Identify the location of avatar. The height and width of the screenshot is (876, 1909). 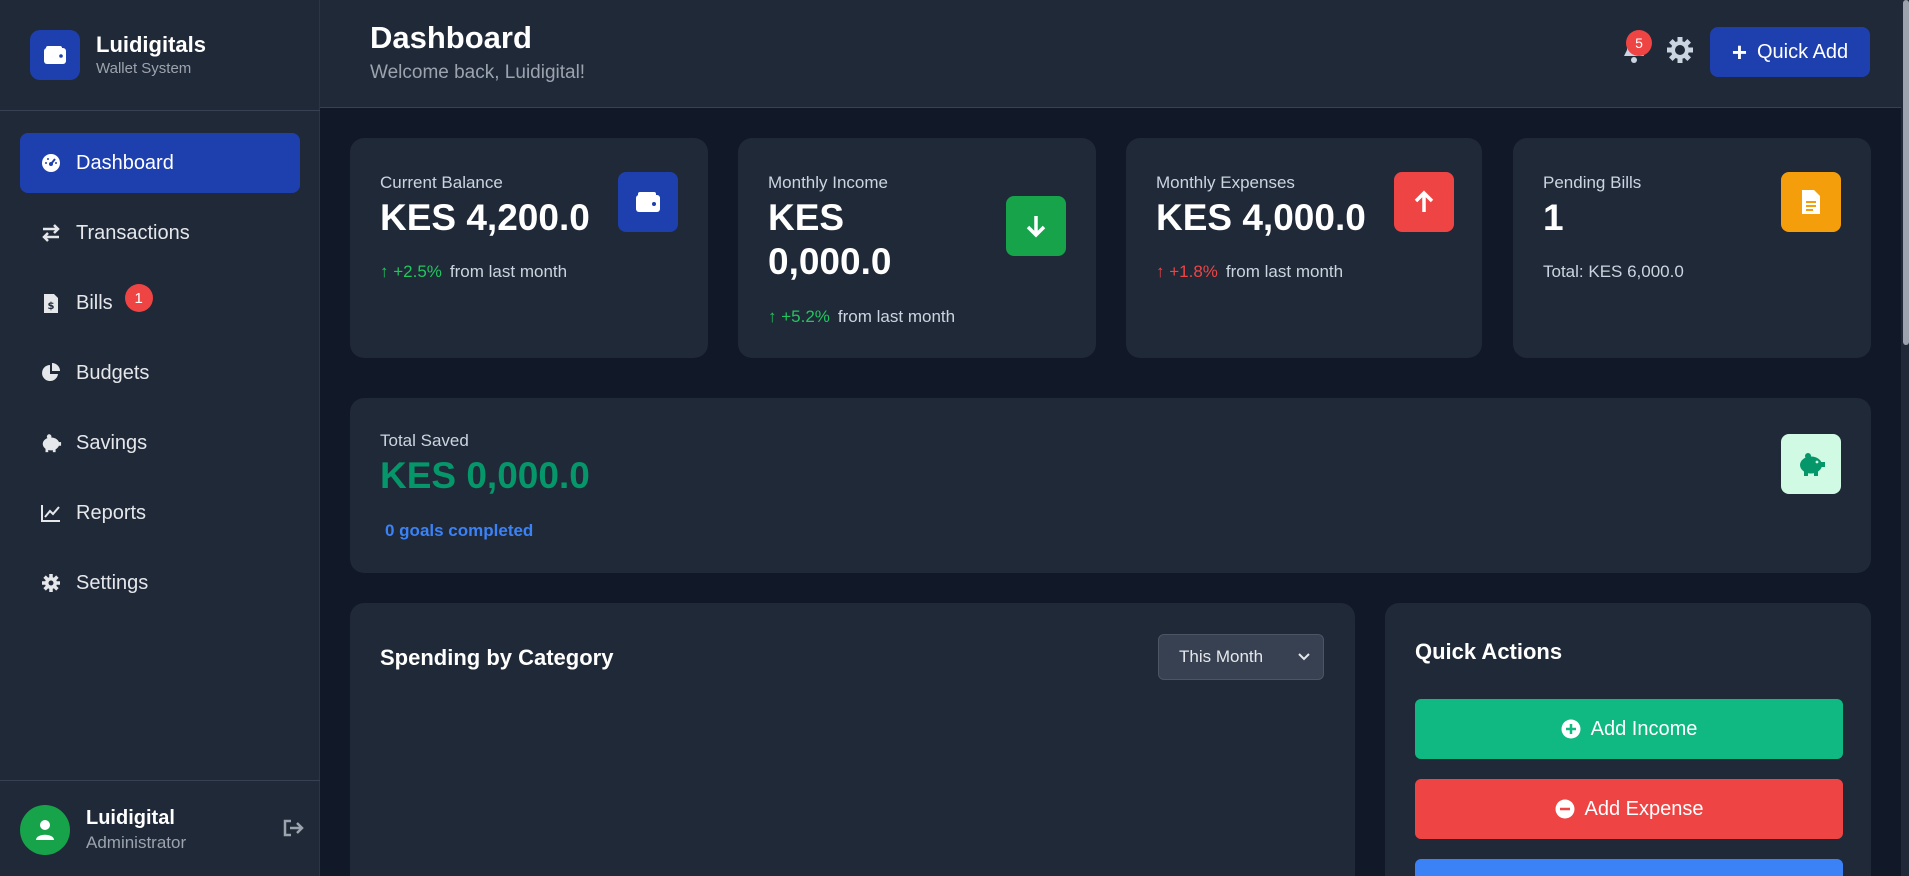
(45, 830).